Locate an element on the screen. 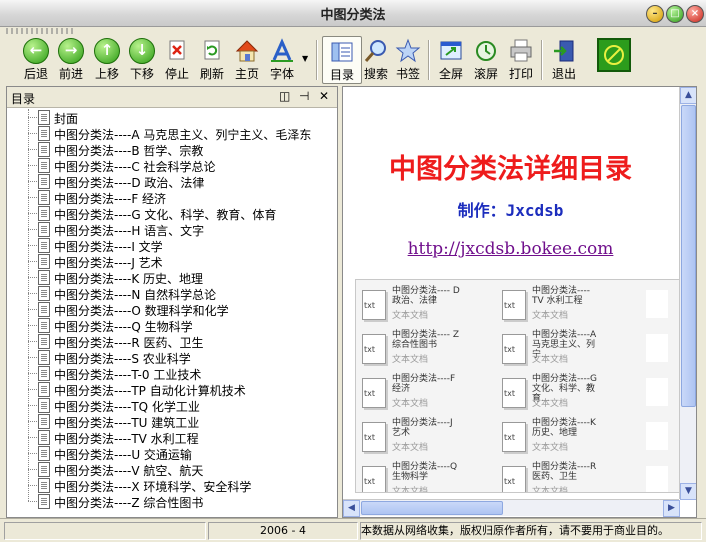  file-item: txt 中图分类法----Q 生物科学 文本文档 is located at coordinates (436, 477).